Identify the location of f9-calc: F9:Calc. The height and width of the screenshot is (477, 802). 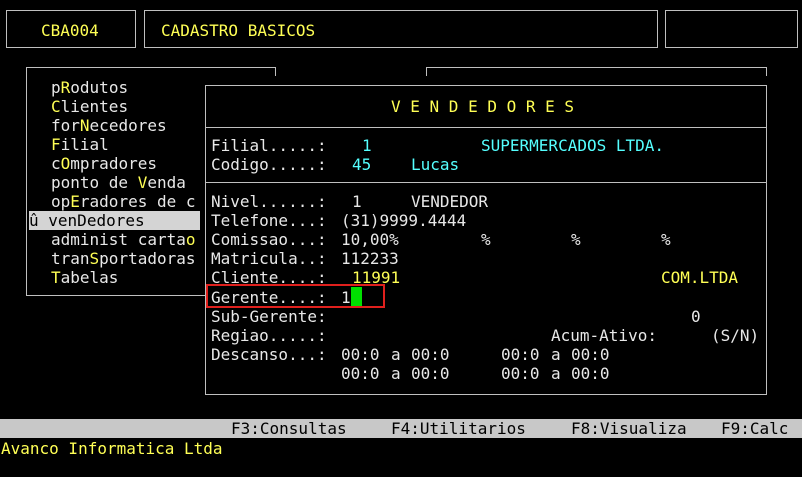
(754, 428).